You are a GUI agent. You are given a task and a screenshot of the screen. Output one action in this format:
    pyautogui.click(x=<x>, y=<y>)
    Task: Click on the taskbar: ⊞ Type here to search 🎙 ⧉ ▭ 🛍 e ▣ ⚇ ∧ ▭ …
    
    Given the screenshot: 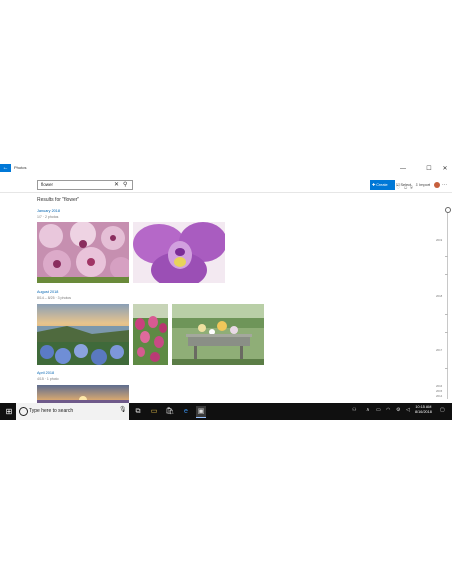 What is the action you would take?
    pyautogui.click(x=226, y=411)
    